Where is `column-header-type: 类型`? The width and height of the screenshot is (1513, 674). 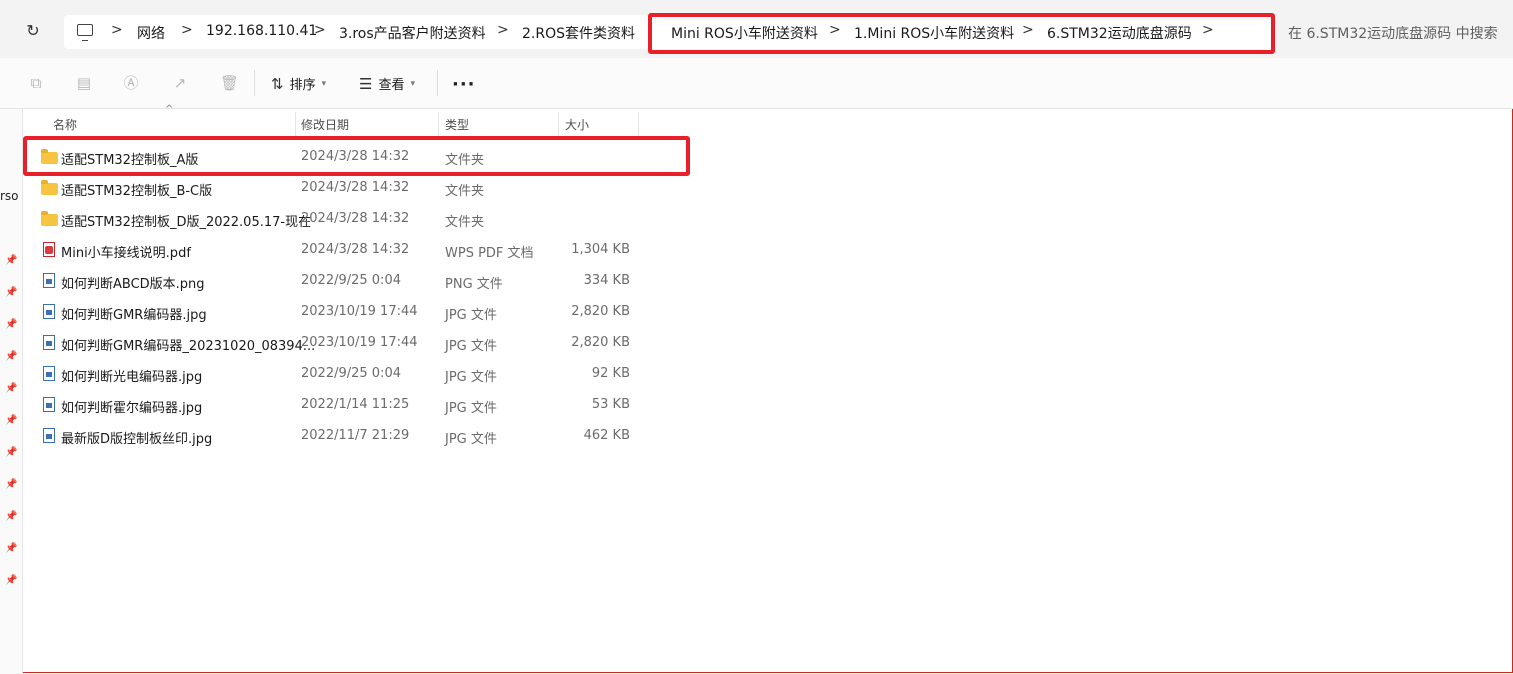 column-header-type: 类型 is located at coordinates (457, 126).